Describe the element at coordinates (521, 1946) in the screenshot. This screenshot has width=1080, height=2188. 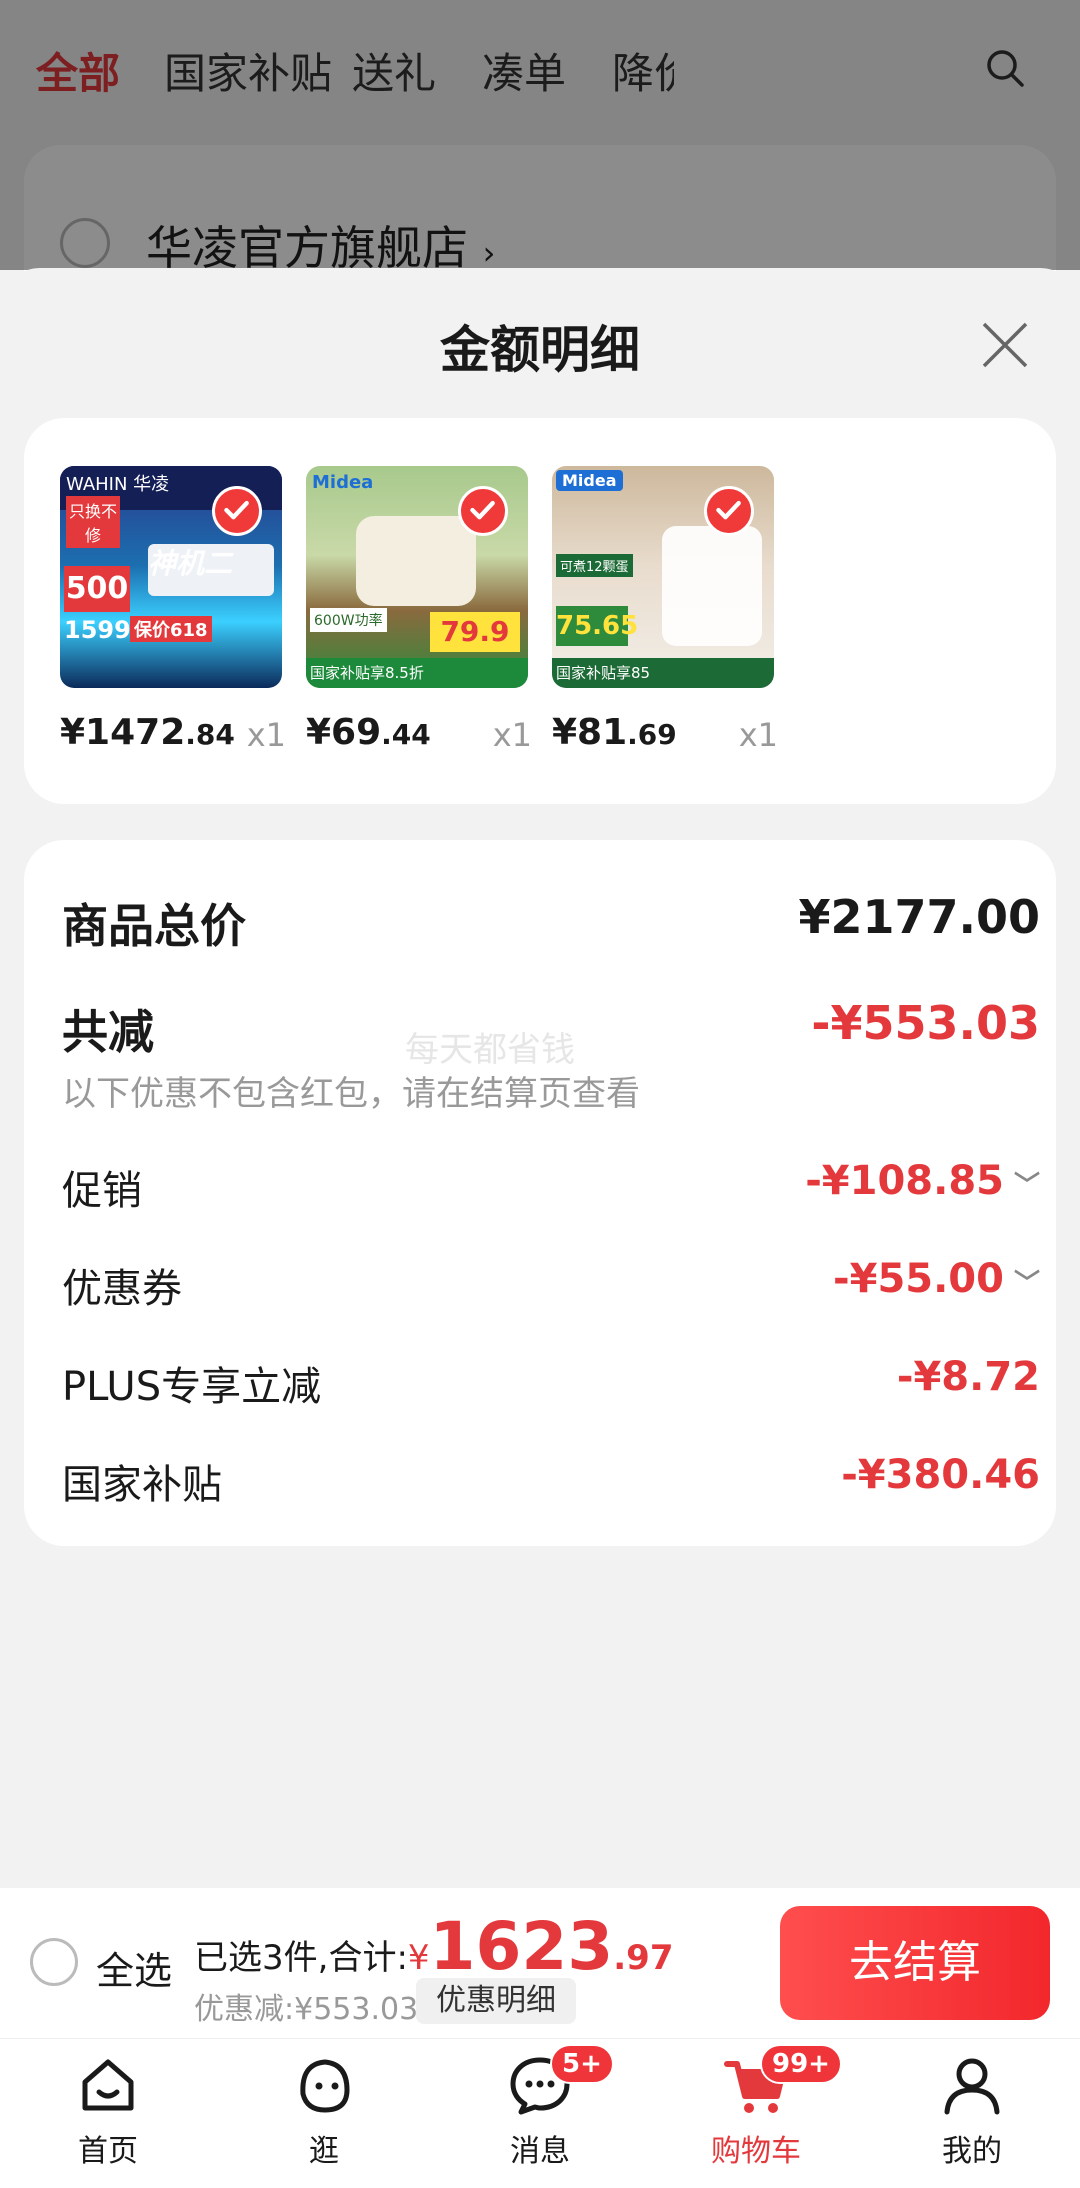
I see `checkout-total: 1623` at that location.